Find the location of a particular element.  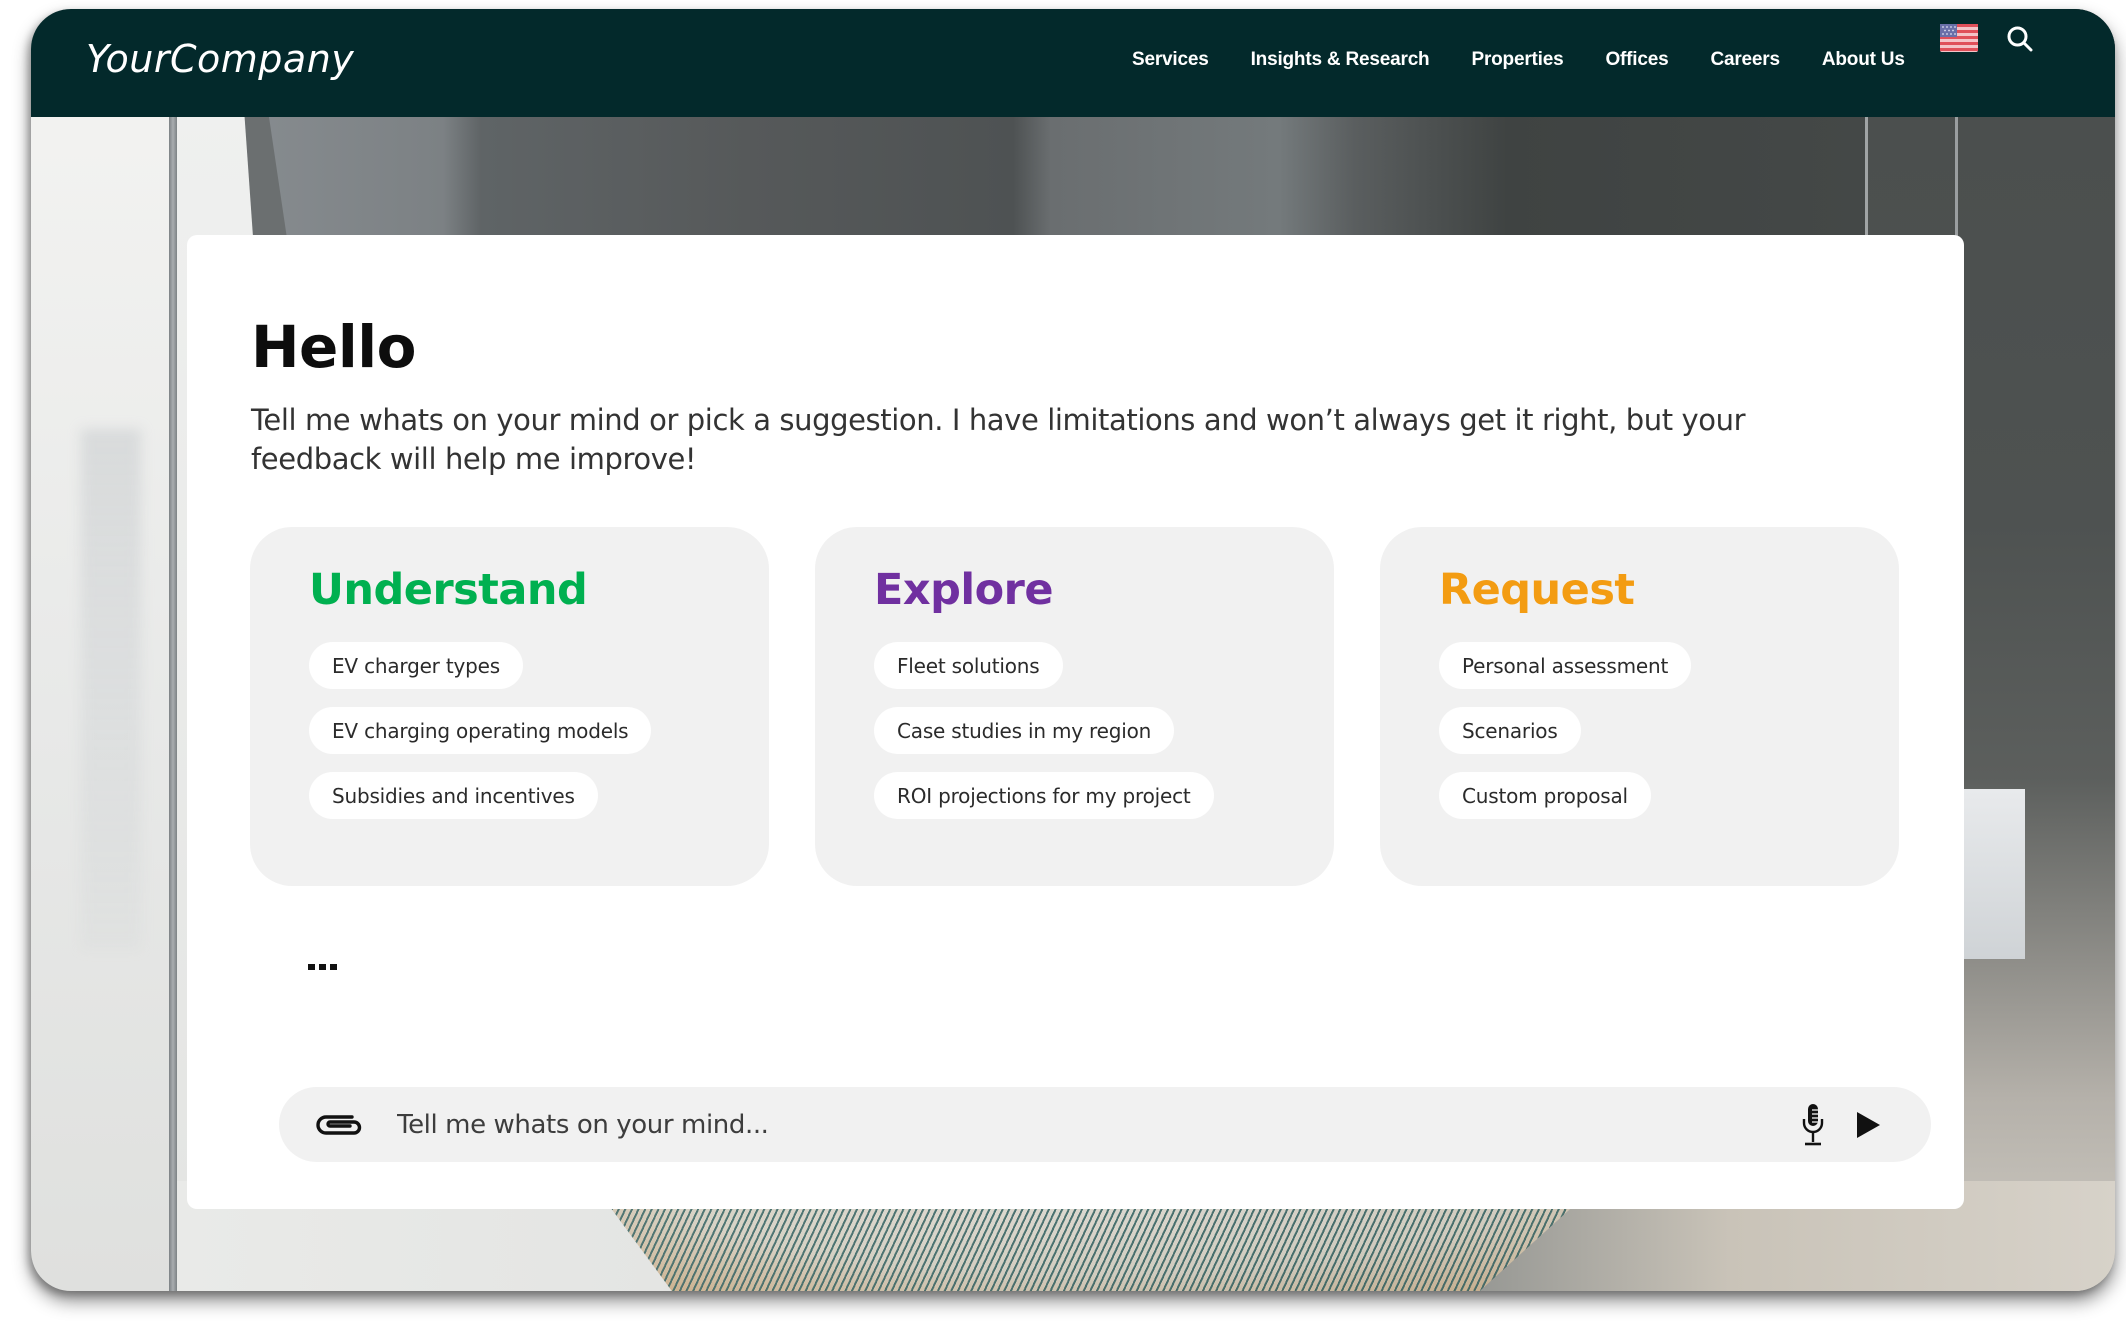

nav-careers: Careers is located at coordinates (1745, 60).